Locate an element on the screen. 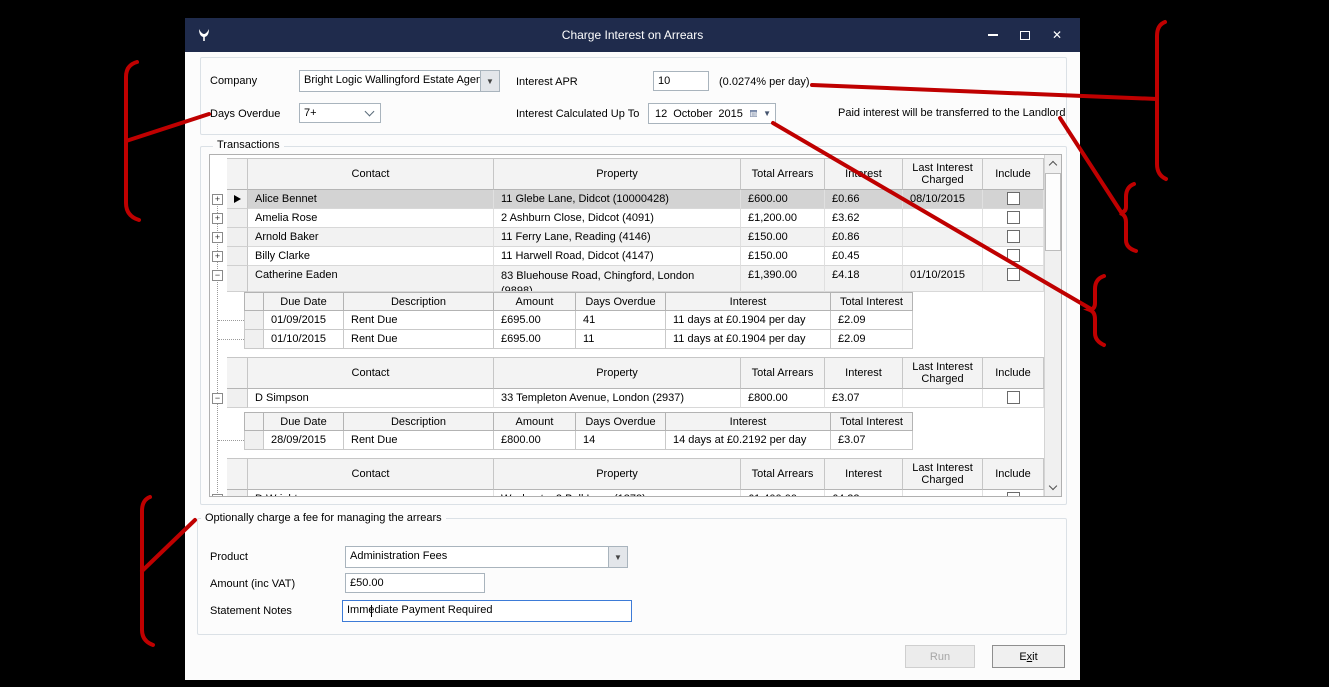  cell-property: 2 Ashburn Close, Didcot (4091) is located at coordinates (617, 218).